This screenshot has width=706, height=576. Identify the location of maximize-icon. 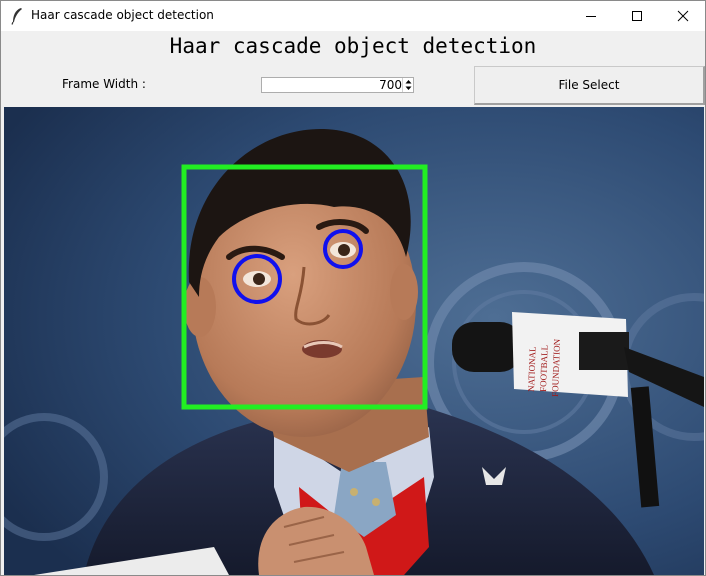
(637, 16).